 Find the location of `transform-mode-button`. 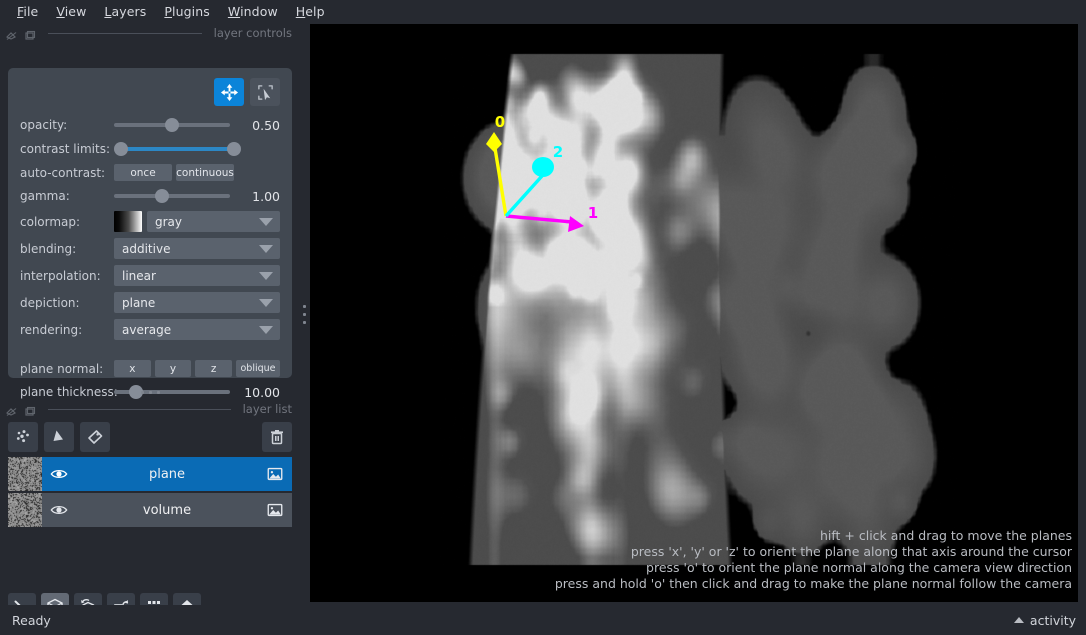

transform-mode-button is located at coordinates (265, 92).